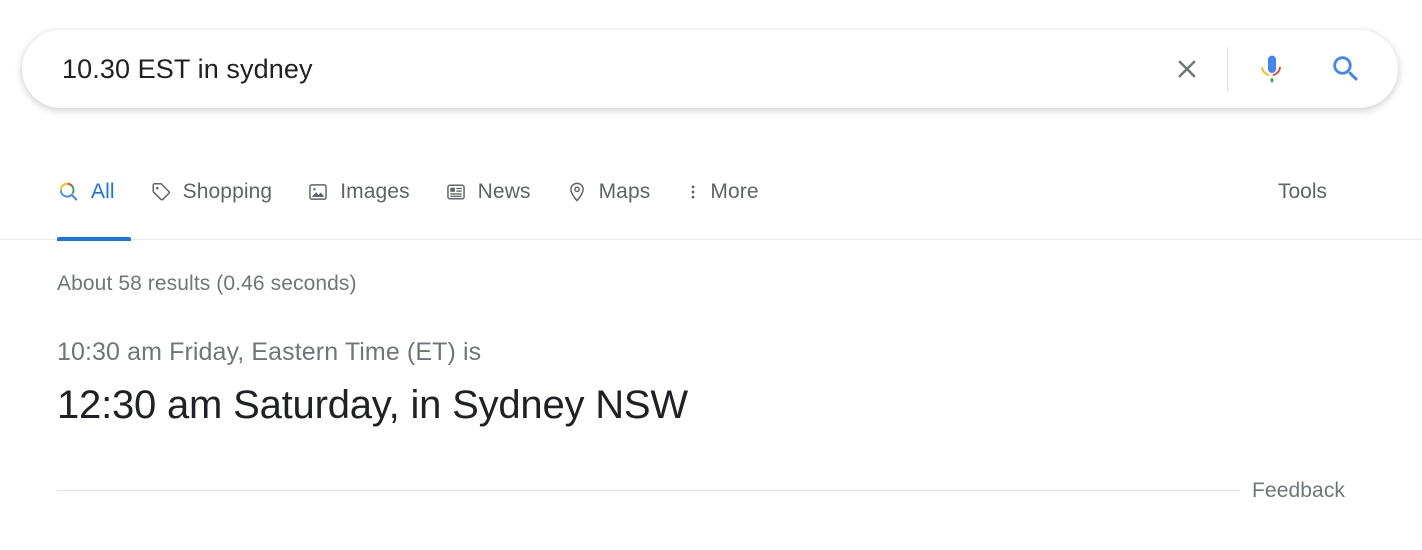 The image size is (1422, 550). Describe the element at coordinates (1298, 491) in the screenshot. I see `feedback-link: Feedback` at that location.